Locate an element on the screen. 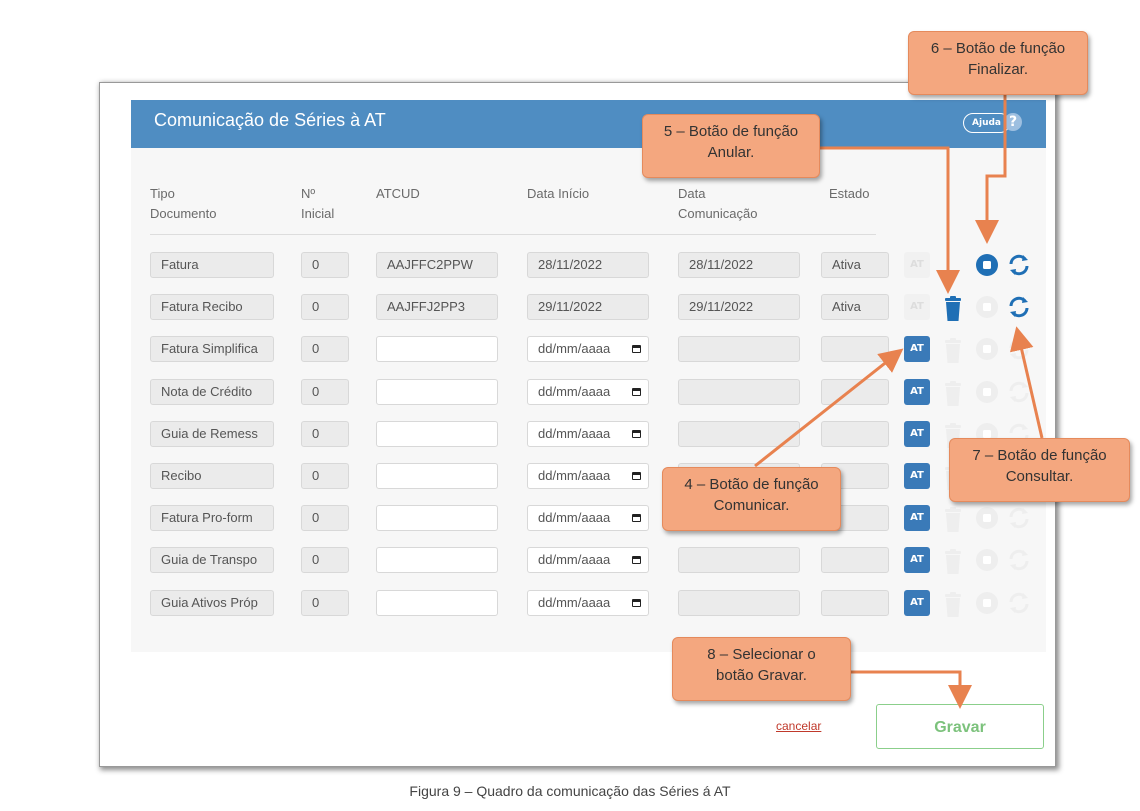 The image size is (1140, 811). callout-gravar: 8 – Selecionar o botão Gravar. is located at coordinates (761, 669).